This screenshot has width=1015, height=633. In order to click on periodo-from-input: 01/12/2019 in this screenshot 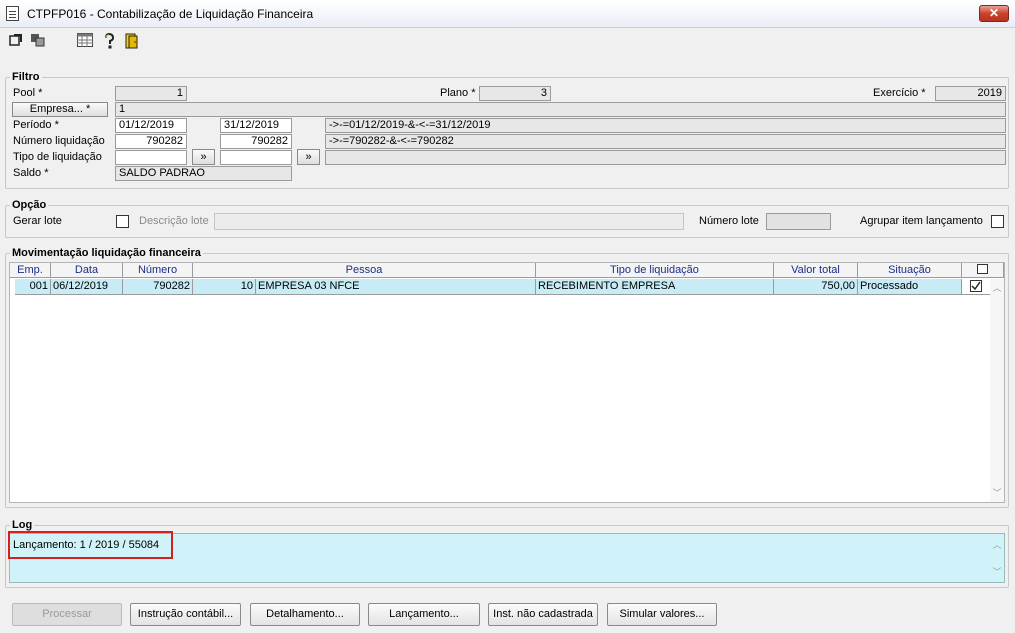, I will do `click(151, 125)`.